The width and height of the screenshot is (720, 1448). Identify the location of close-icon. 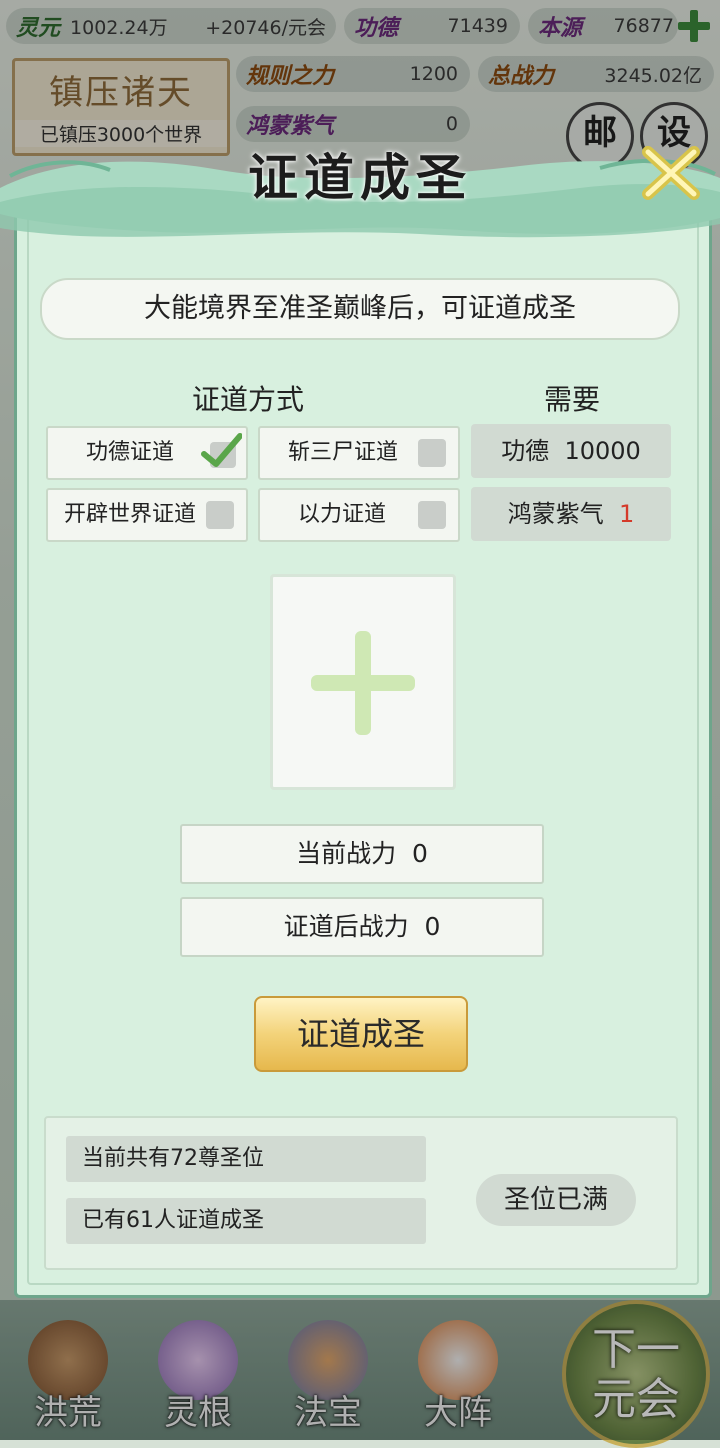
(671, 173).